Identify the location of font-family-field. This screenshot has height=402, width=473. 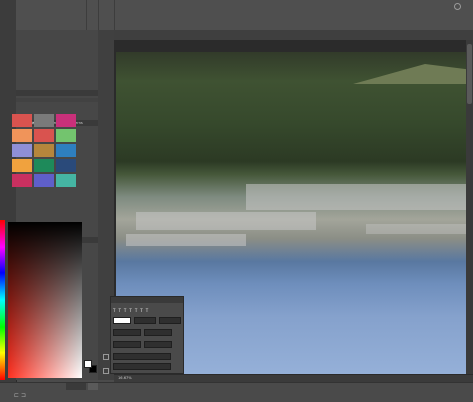
(142, 356).